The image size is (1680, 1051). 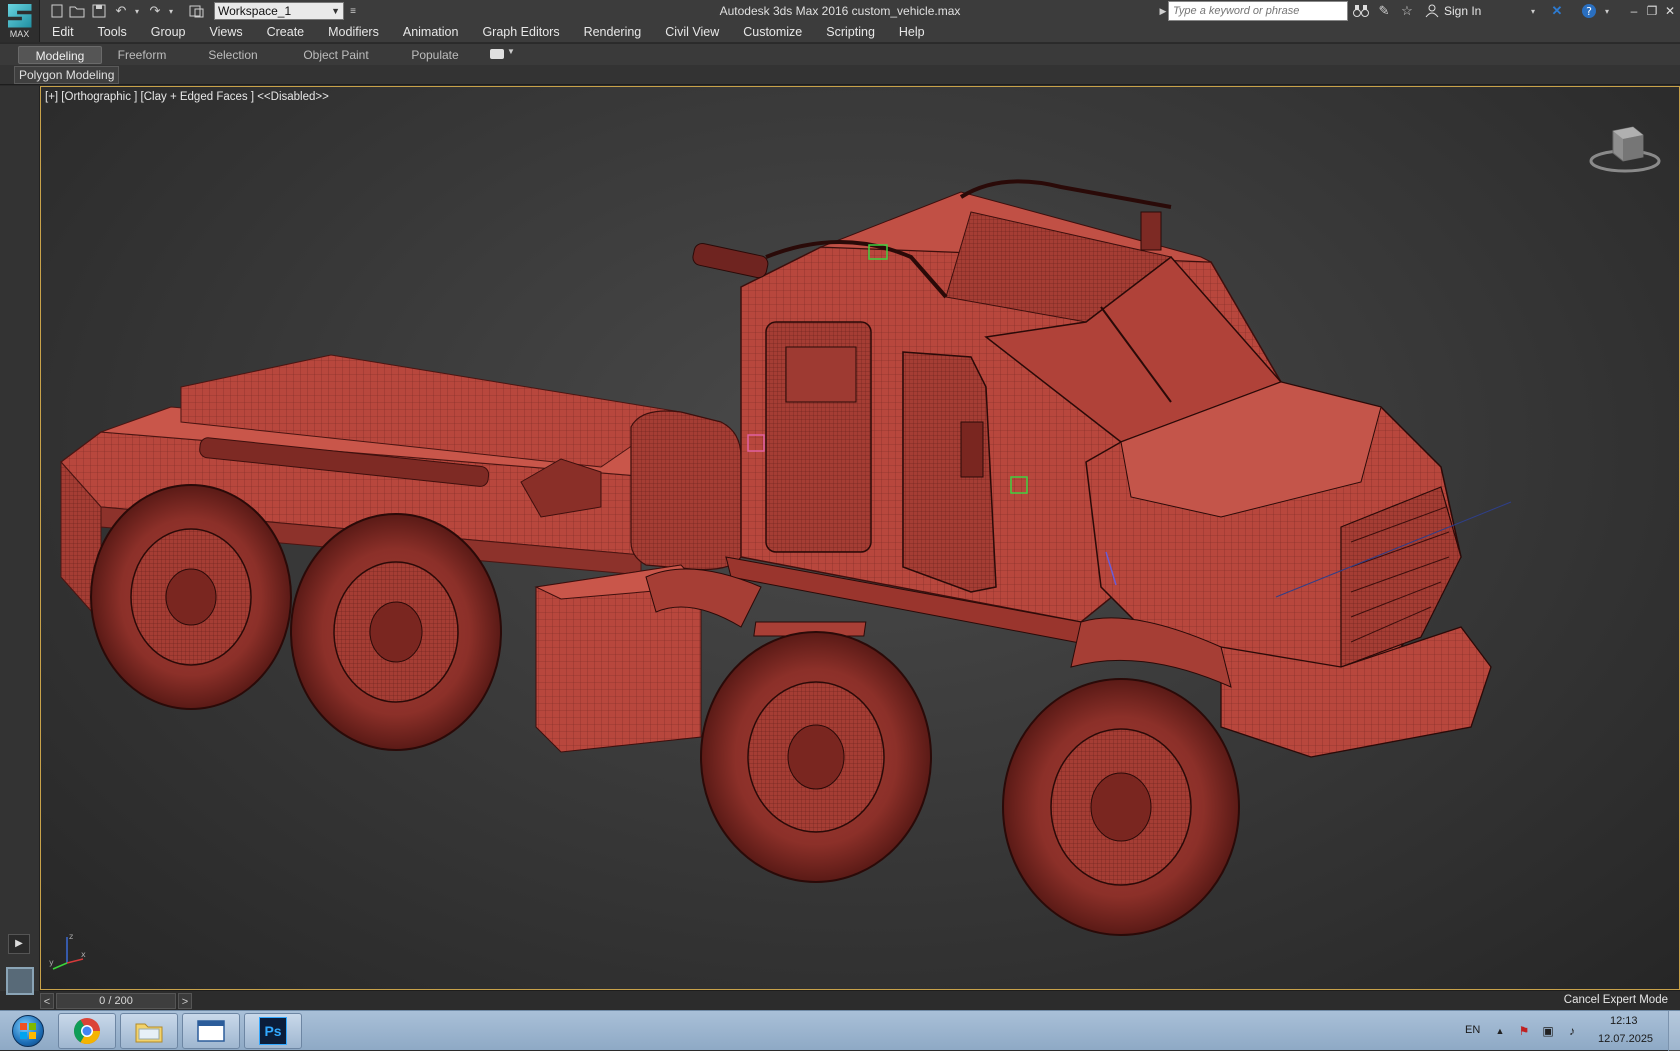 What do you see at coordinates (1258, 11) in the screenshot?
I see `search-input` at bounding box center [1258, 11].